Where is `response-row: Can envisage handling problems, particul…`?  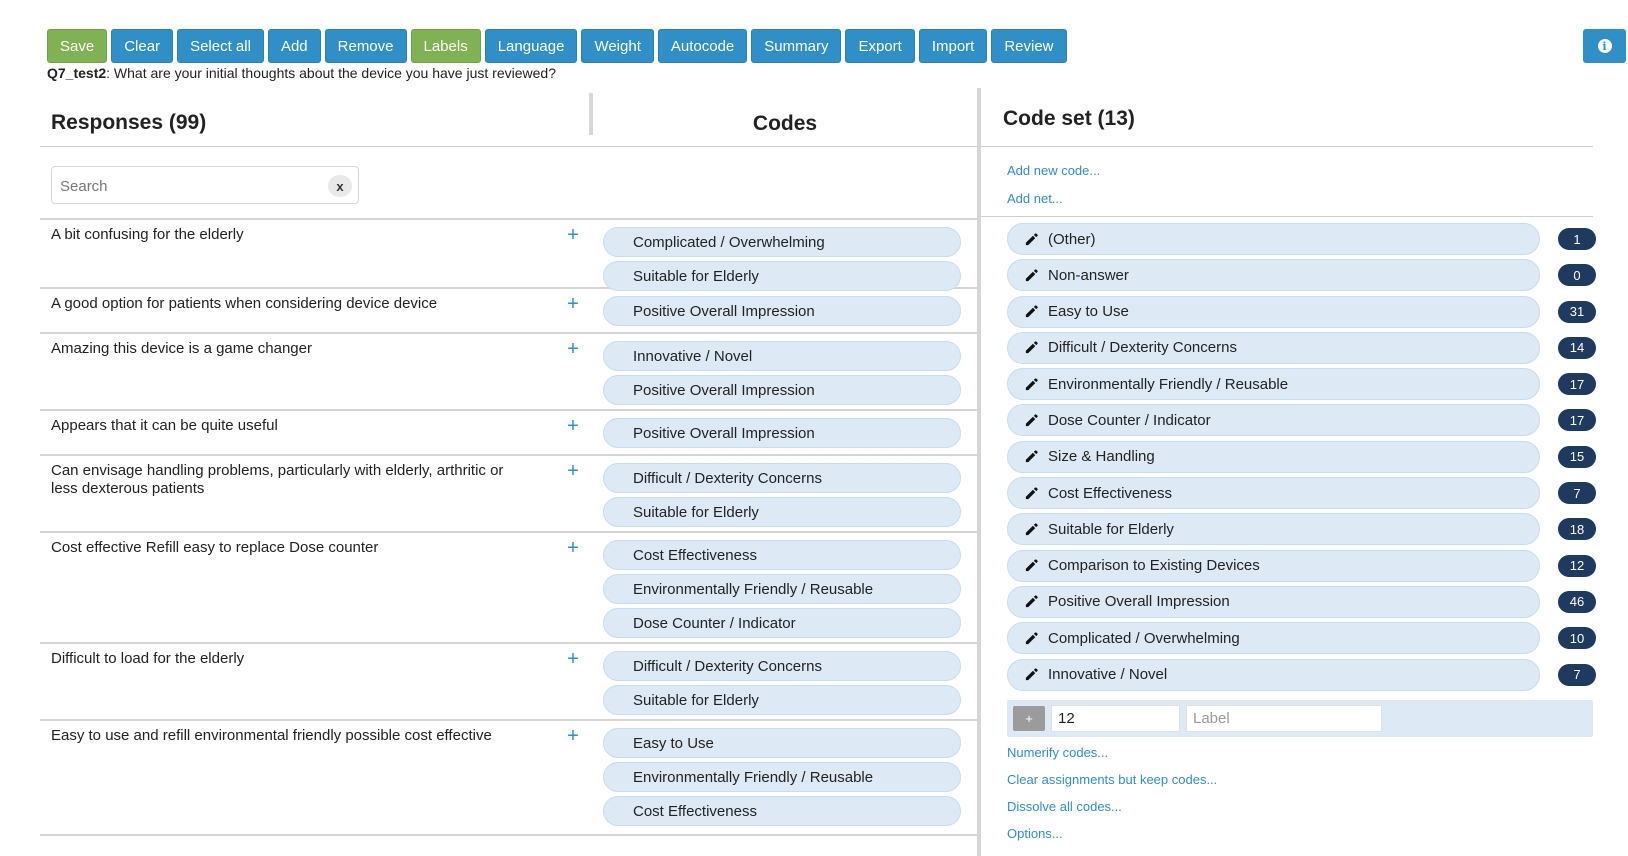 response-row: Can envisage handling problems, particul… is located at coordinates (508, 494).